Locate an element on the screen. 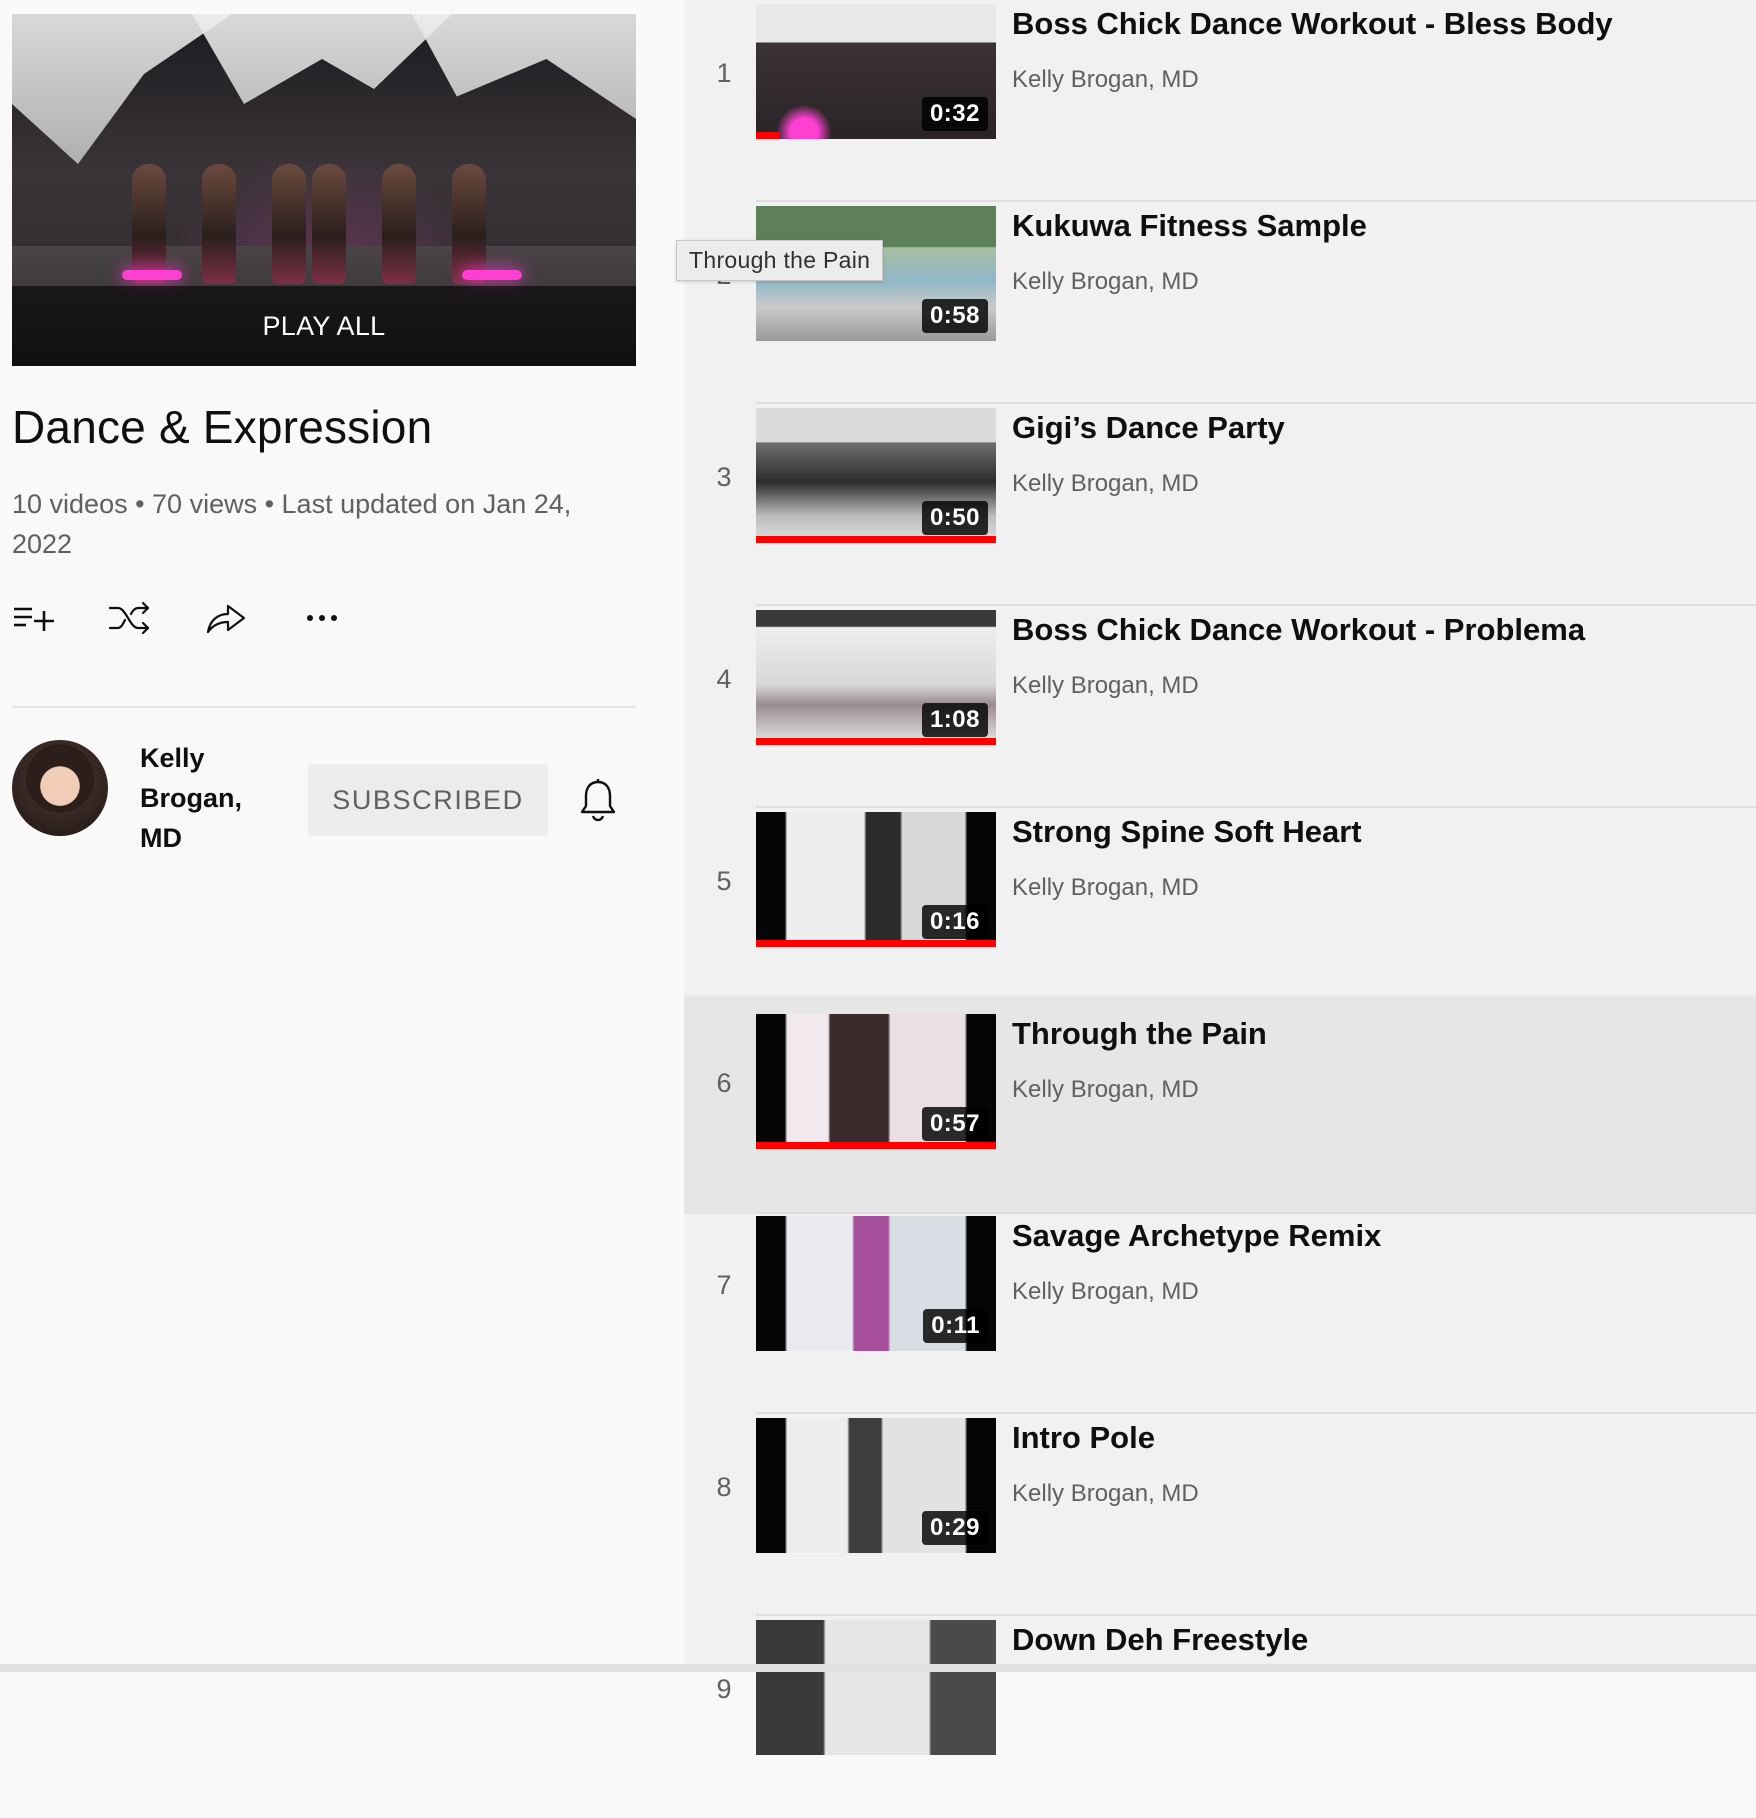 This screenshot has height=1818, width=1756. video-title: Savage Archetype Remix is located at coordinates (1196, 1236).